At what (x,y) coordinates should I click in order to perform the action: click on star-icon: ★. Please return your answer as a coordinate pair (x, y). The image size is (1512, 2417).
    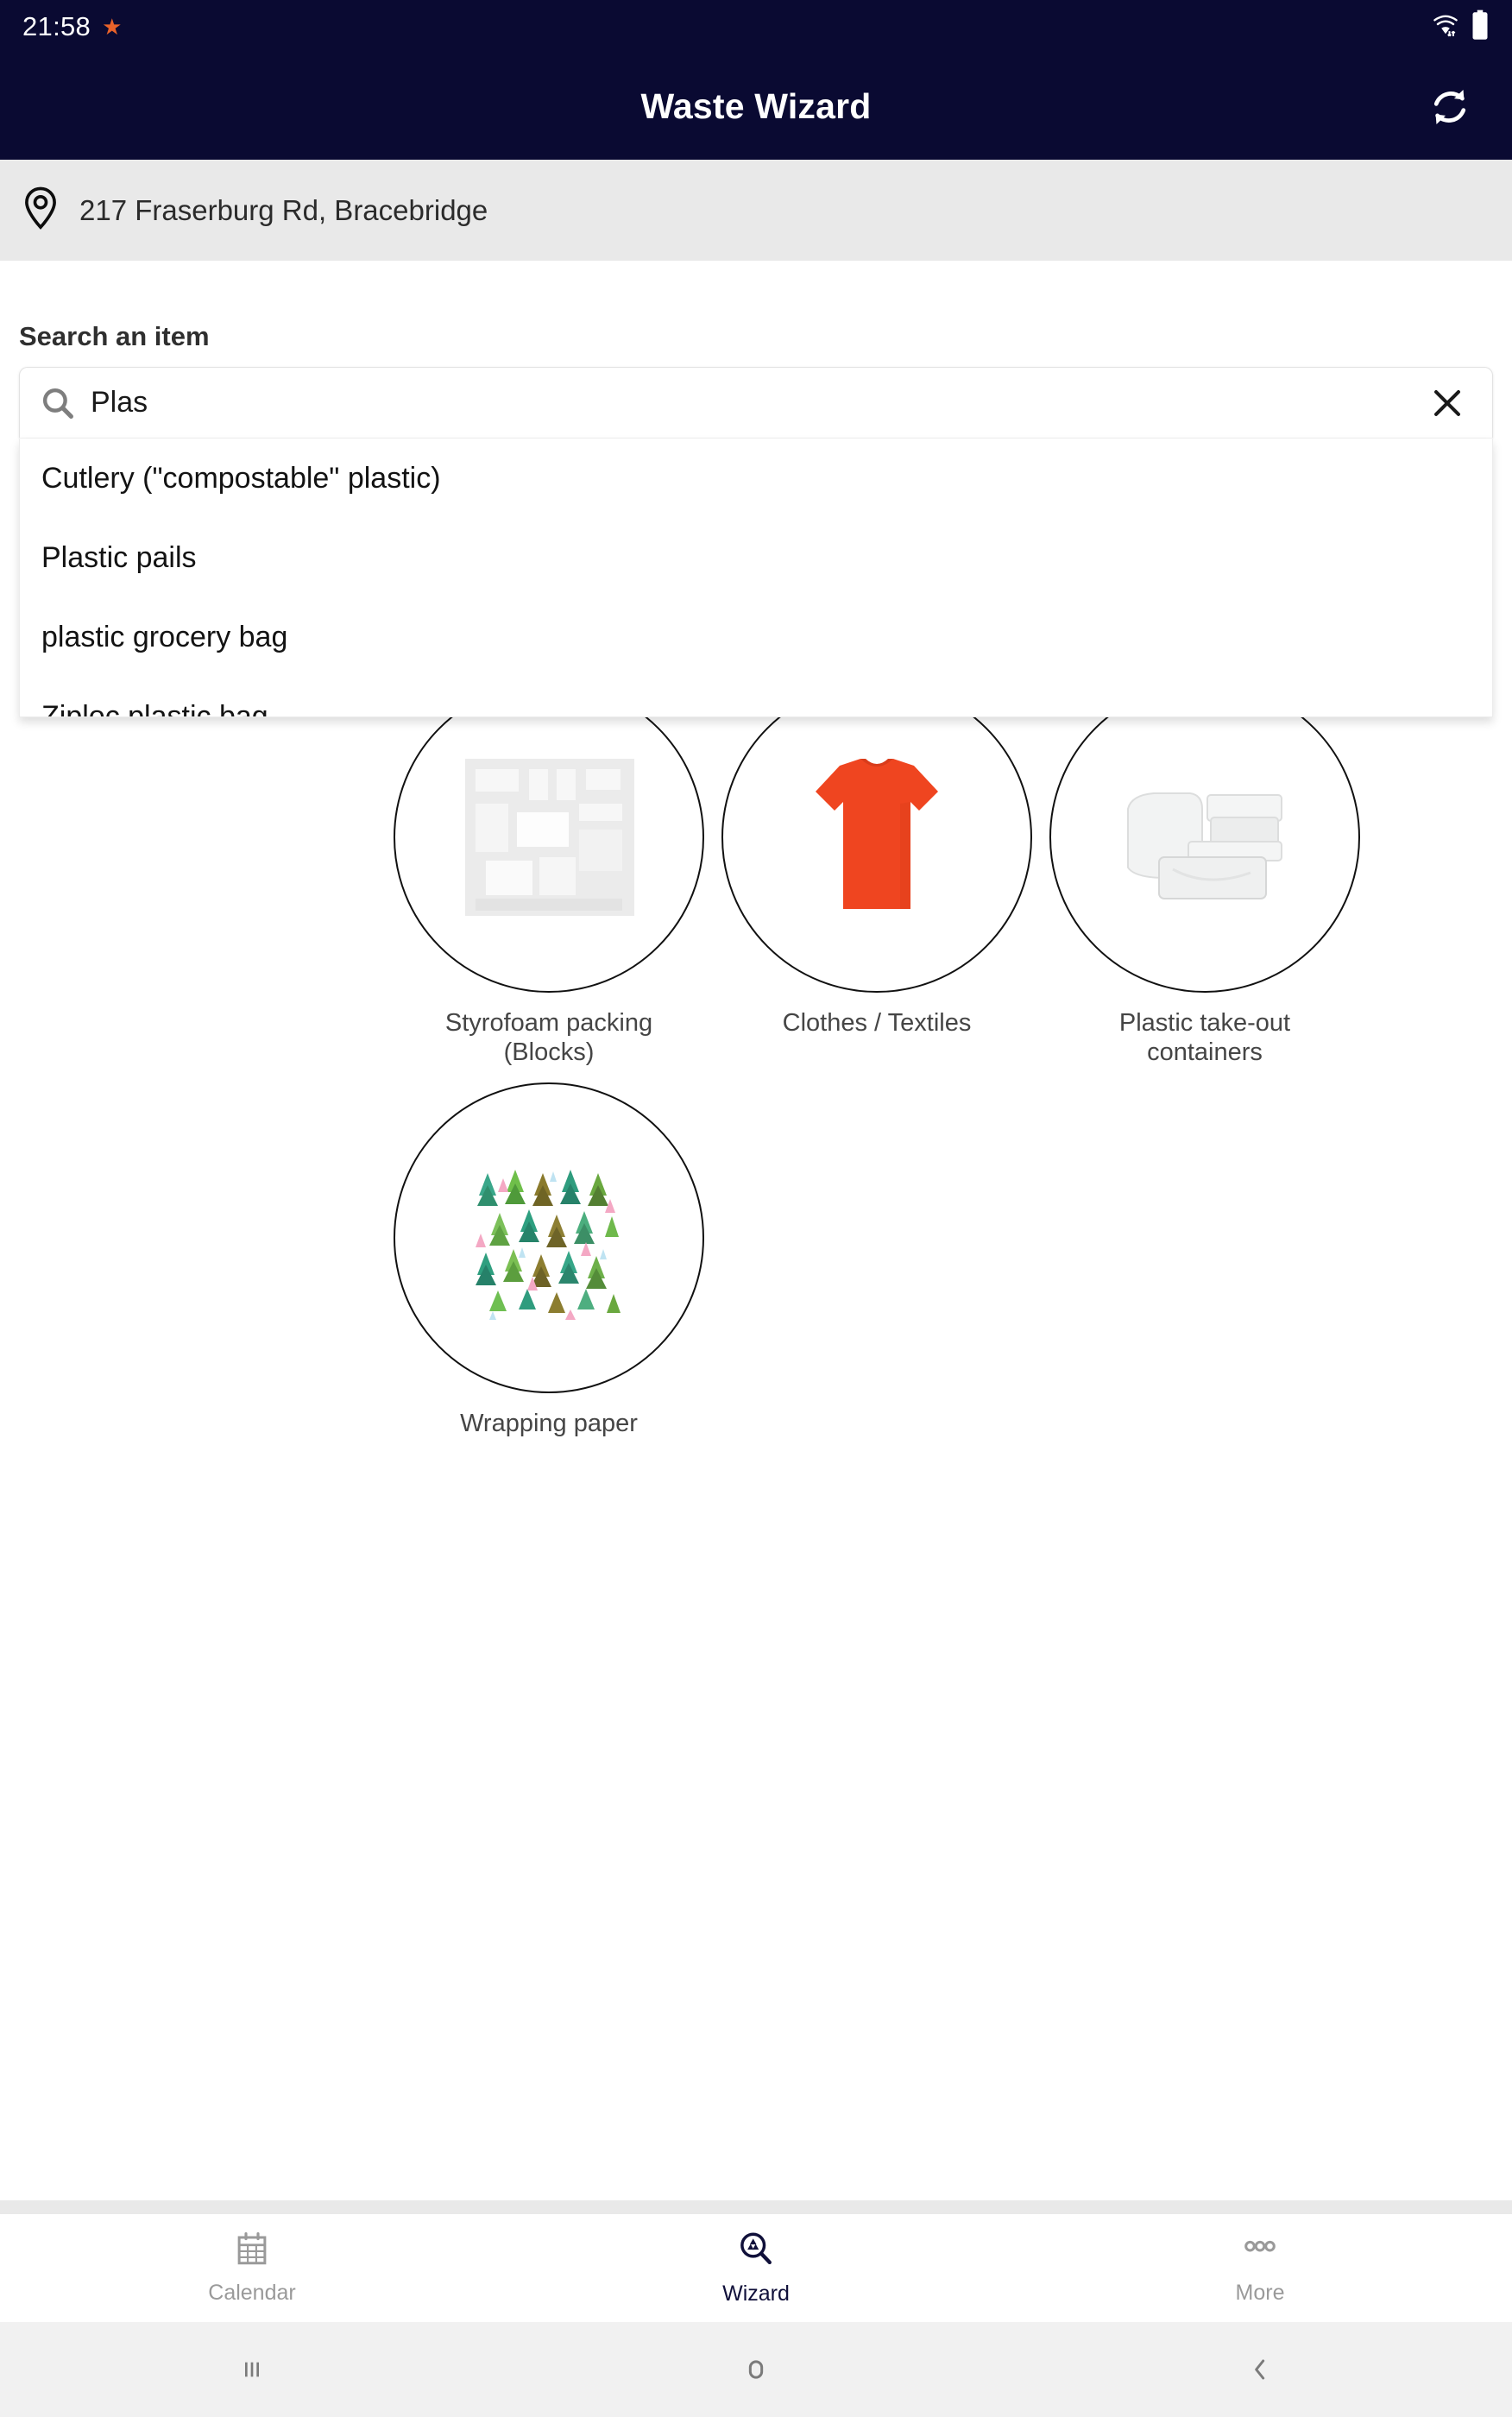
    Looking at the image, I should click on (112, 27).